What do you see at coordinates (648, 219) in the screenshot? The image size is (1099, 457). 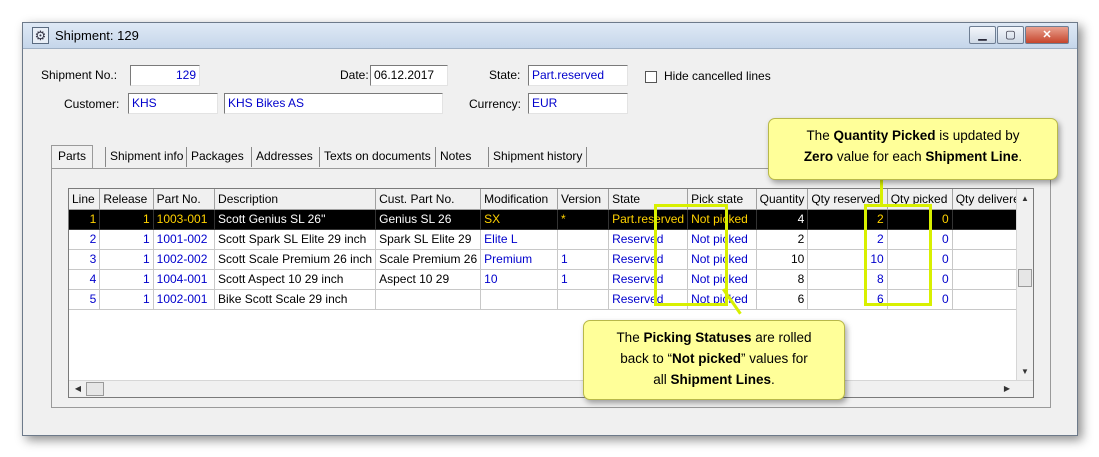 I see `cell-state: Part.reserved` at bounding box center [648, 219].